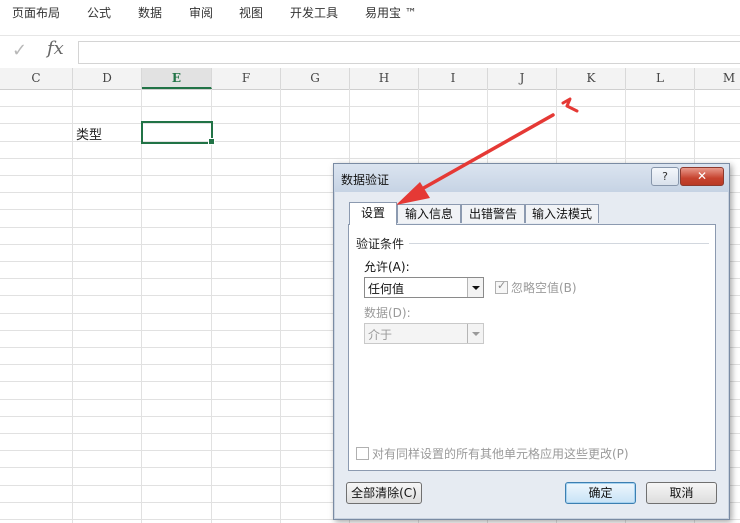  I want to click on apply-all-label: 对有同样设置的所有其他单元格应用这些更改(P), so click(500, 454).